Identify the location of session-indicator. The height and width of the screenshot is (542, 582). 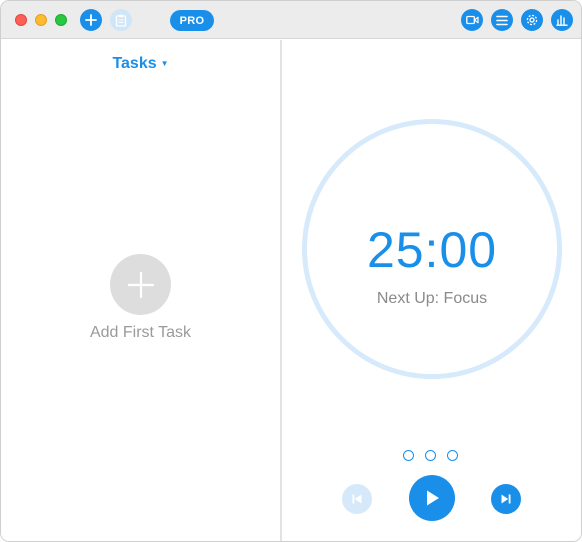
(433, 456).